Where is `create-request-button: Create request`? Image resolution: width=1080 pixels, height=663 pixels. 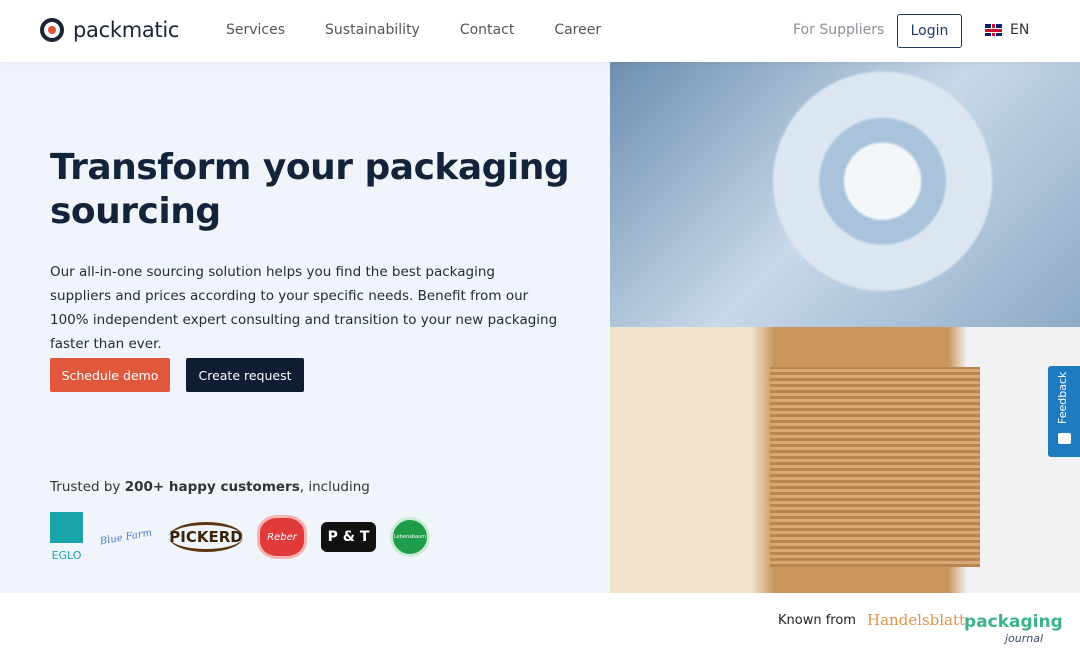
create-request-button: Create request is located at coordinates (245, 375).